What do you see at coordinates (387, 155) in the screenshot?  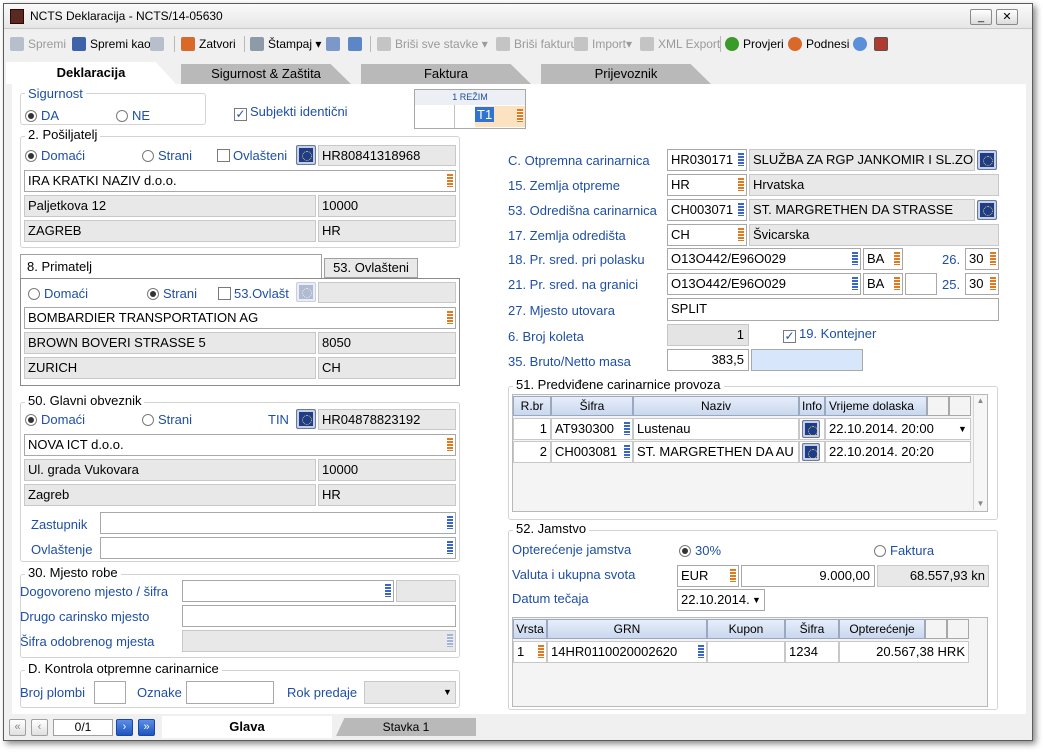 I see `posiljatelj-id-field: HR80841318968` at bounding box center [387, 155].